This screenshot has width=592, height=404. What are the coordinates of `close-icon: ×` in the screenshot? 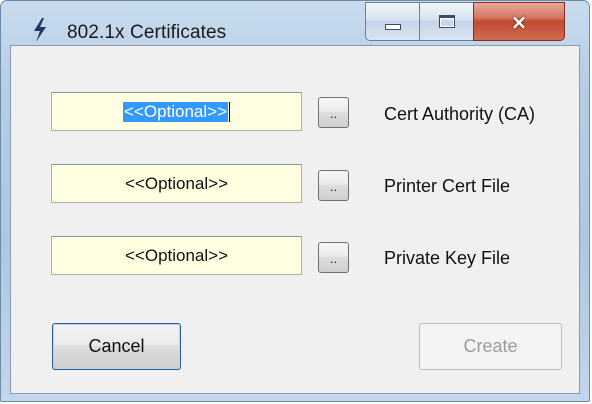 It's located at (519, 21).